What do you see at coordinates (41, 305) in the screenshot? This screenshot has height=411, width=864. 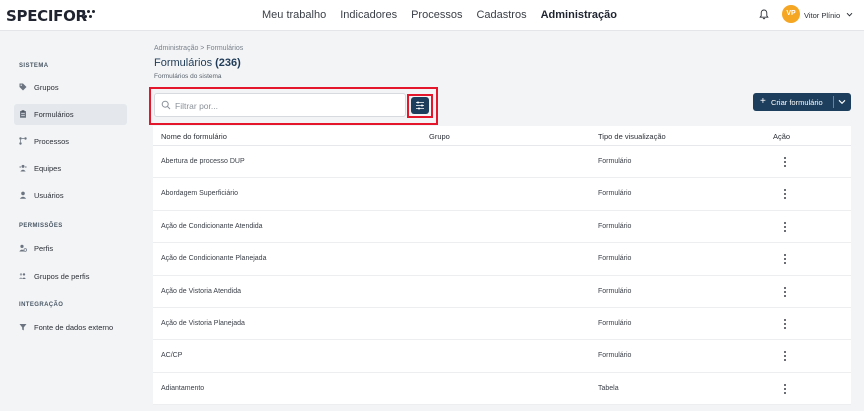 I see `sidebar-section-integracao: INTEGRAÇÃO` at bounding box center [41, 305].